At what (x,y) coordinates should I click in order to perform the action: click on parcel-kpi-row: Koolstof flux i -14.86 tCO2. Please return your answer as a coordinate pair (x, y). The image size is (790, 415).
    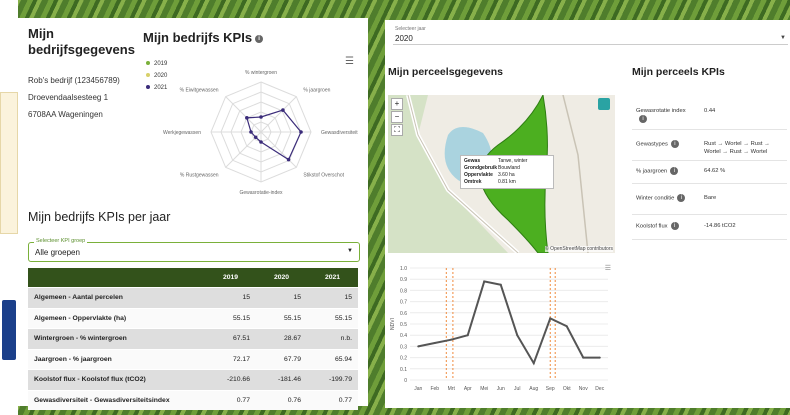
    Looking at the image, I should click on (709, 227).